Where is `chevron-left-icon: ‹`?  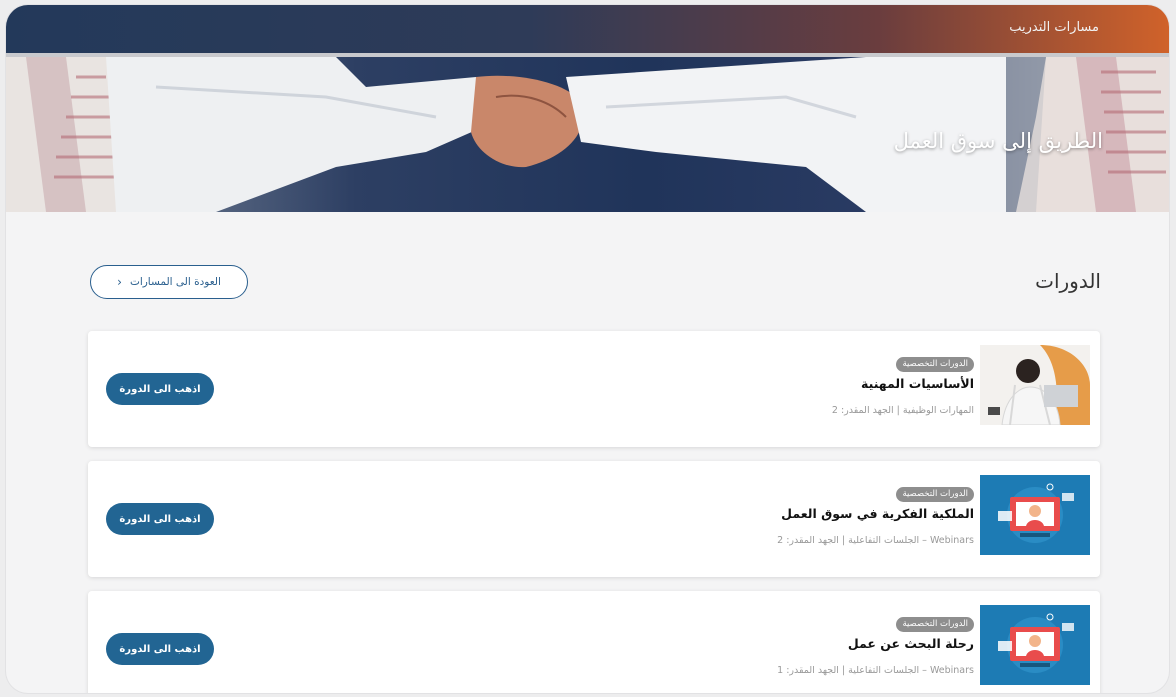
chevron-left-icon: ‹ is located at coordinates (119, 282).